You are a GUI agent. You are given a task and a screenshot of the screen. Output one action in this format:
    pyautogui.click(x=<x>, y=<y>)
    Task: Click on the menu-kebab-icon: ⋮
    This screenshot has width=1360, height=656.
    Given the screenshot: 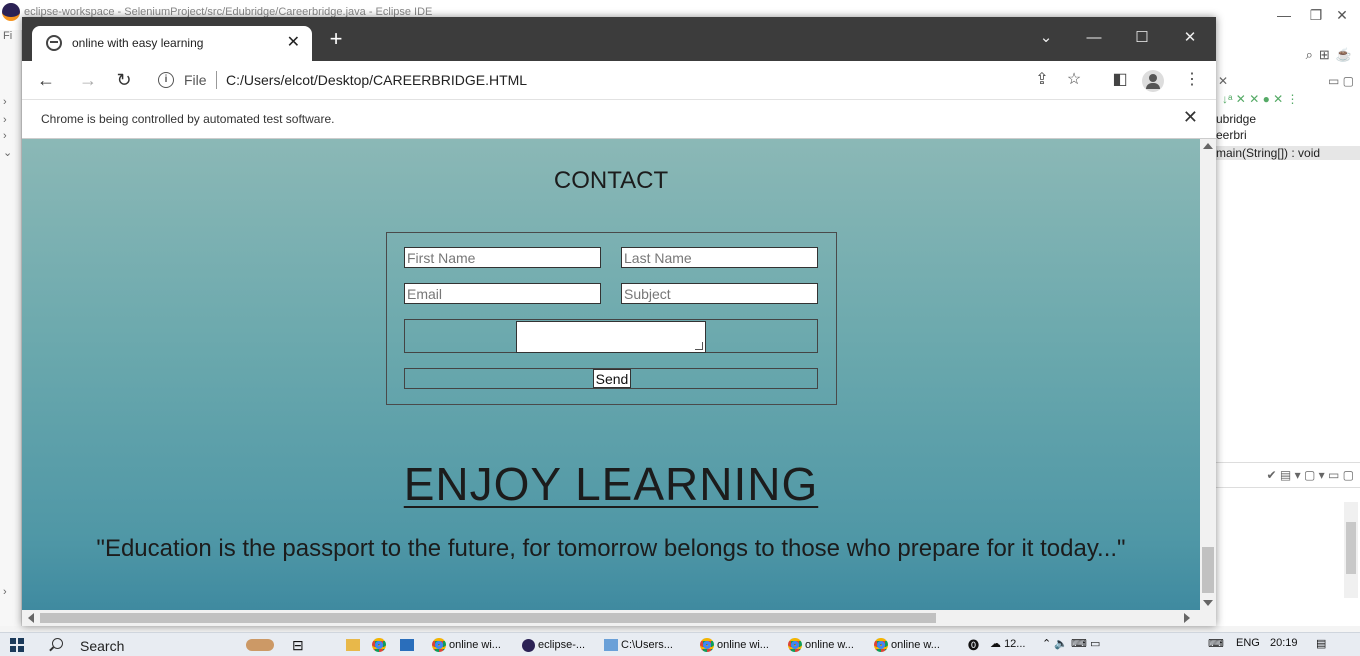 What is the action you would take?
    pyautogui.click(x=1192, y=80)
    